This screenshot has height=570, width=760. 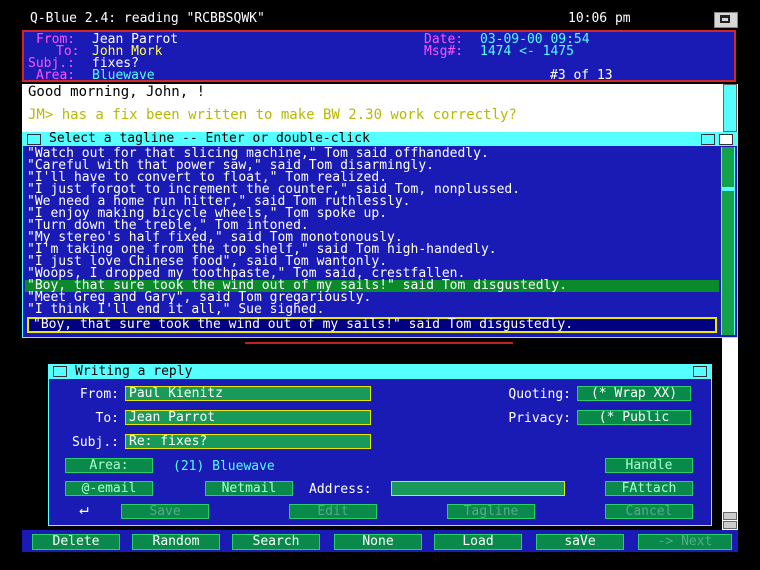 What do you see at coordinates (685, 542) in the screenshot?
I see `next-button: -> Next` at bounding box center [685, 542].